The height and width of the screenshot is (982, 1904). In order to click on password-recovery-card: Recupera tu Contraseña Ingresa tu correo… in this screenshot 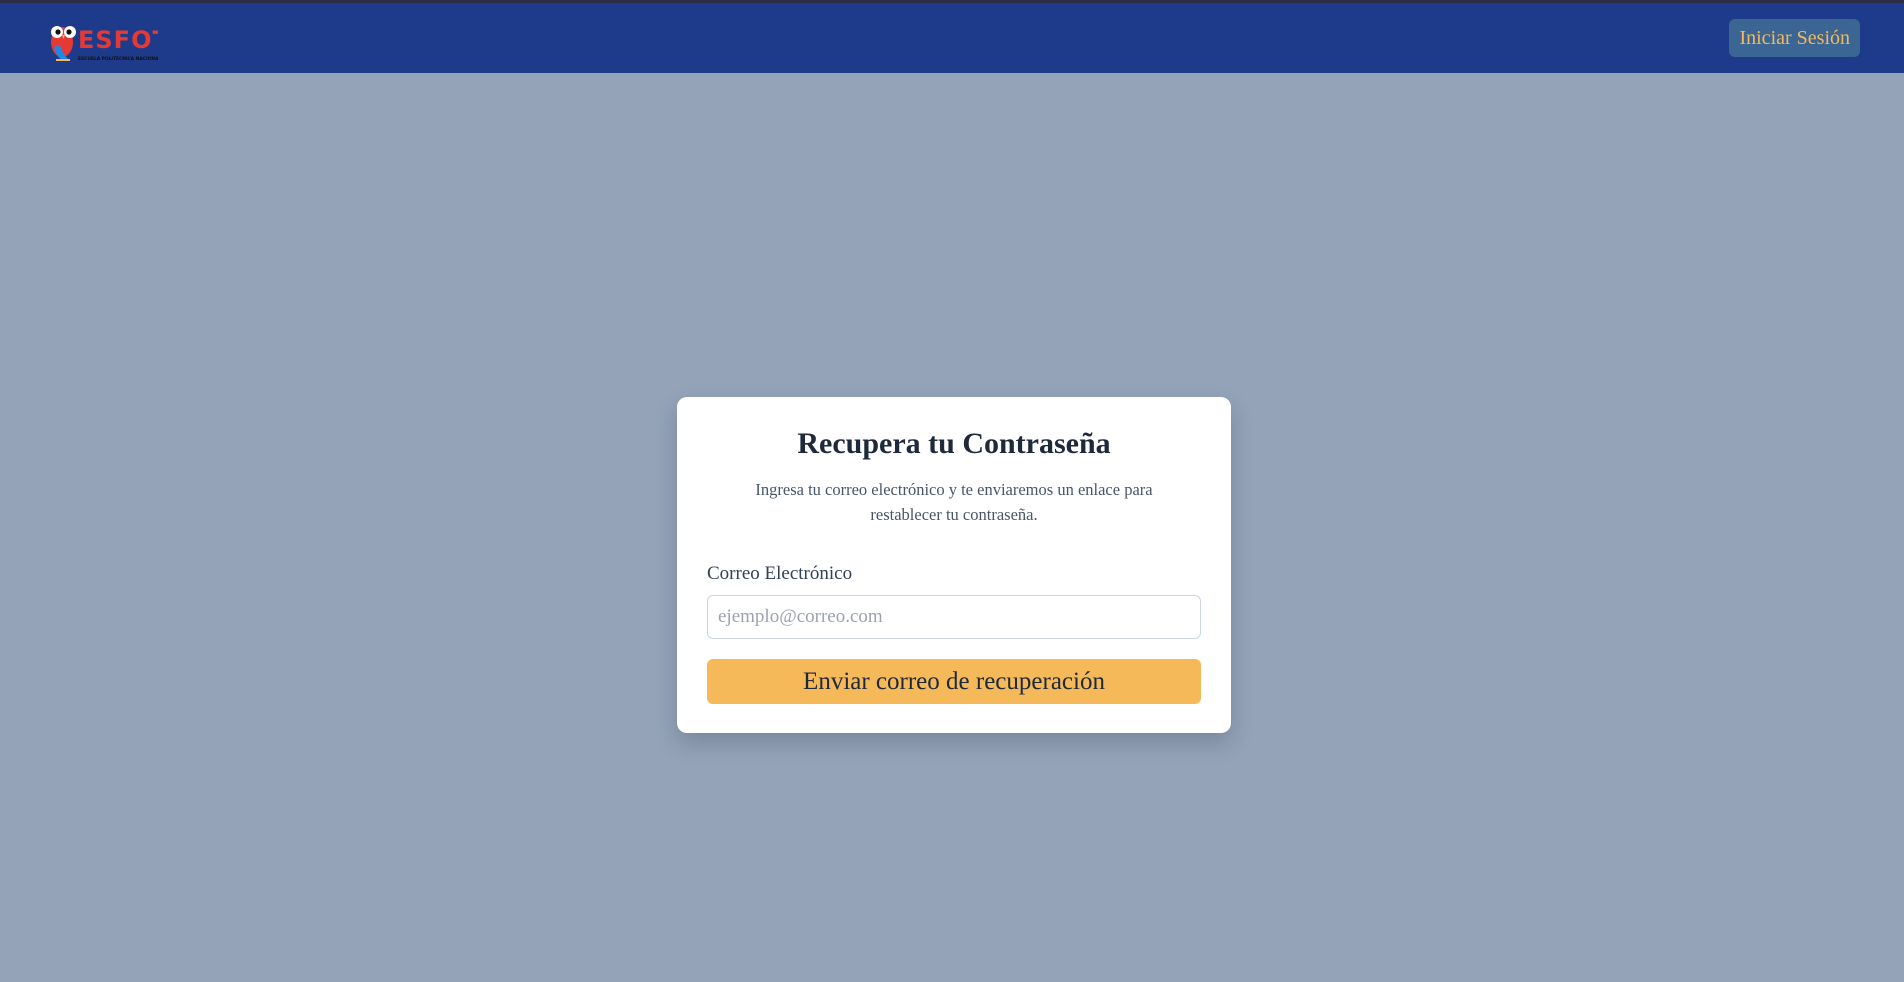, I will do `click(954, 565)`.